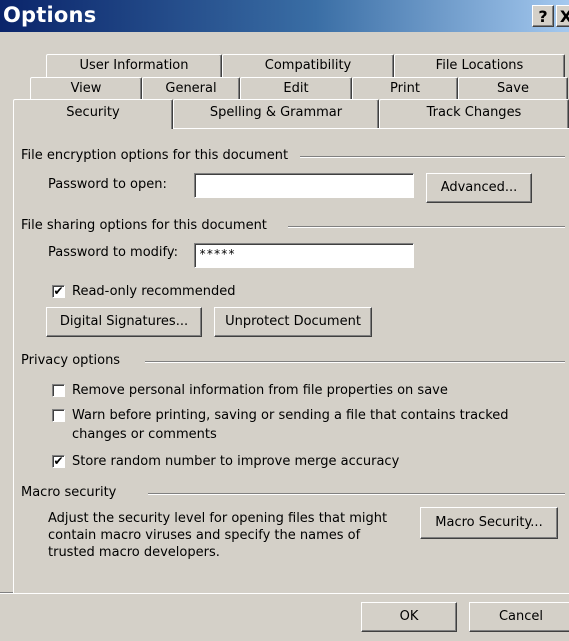 Image resolution: width=569 pixels, height=641 pixels. I want to click on password-open-label-text: Password to open:, so click(107, 184).